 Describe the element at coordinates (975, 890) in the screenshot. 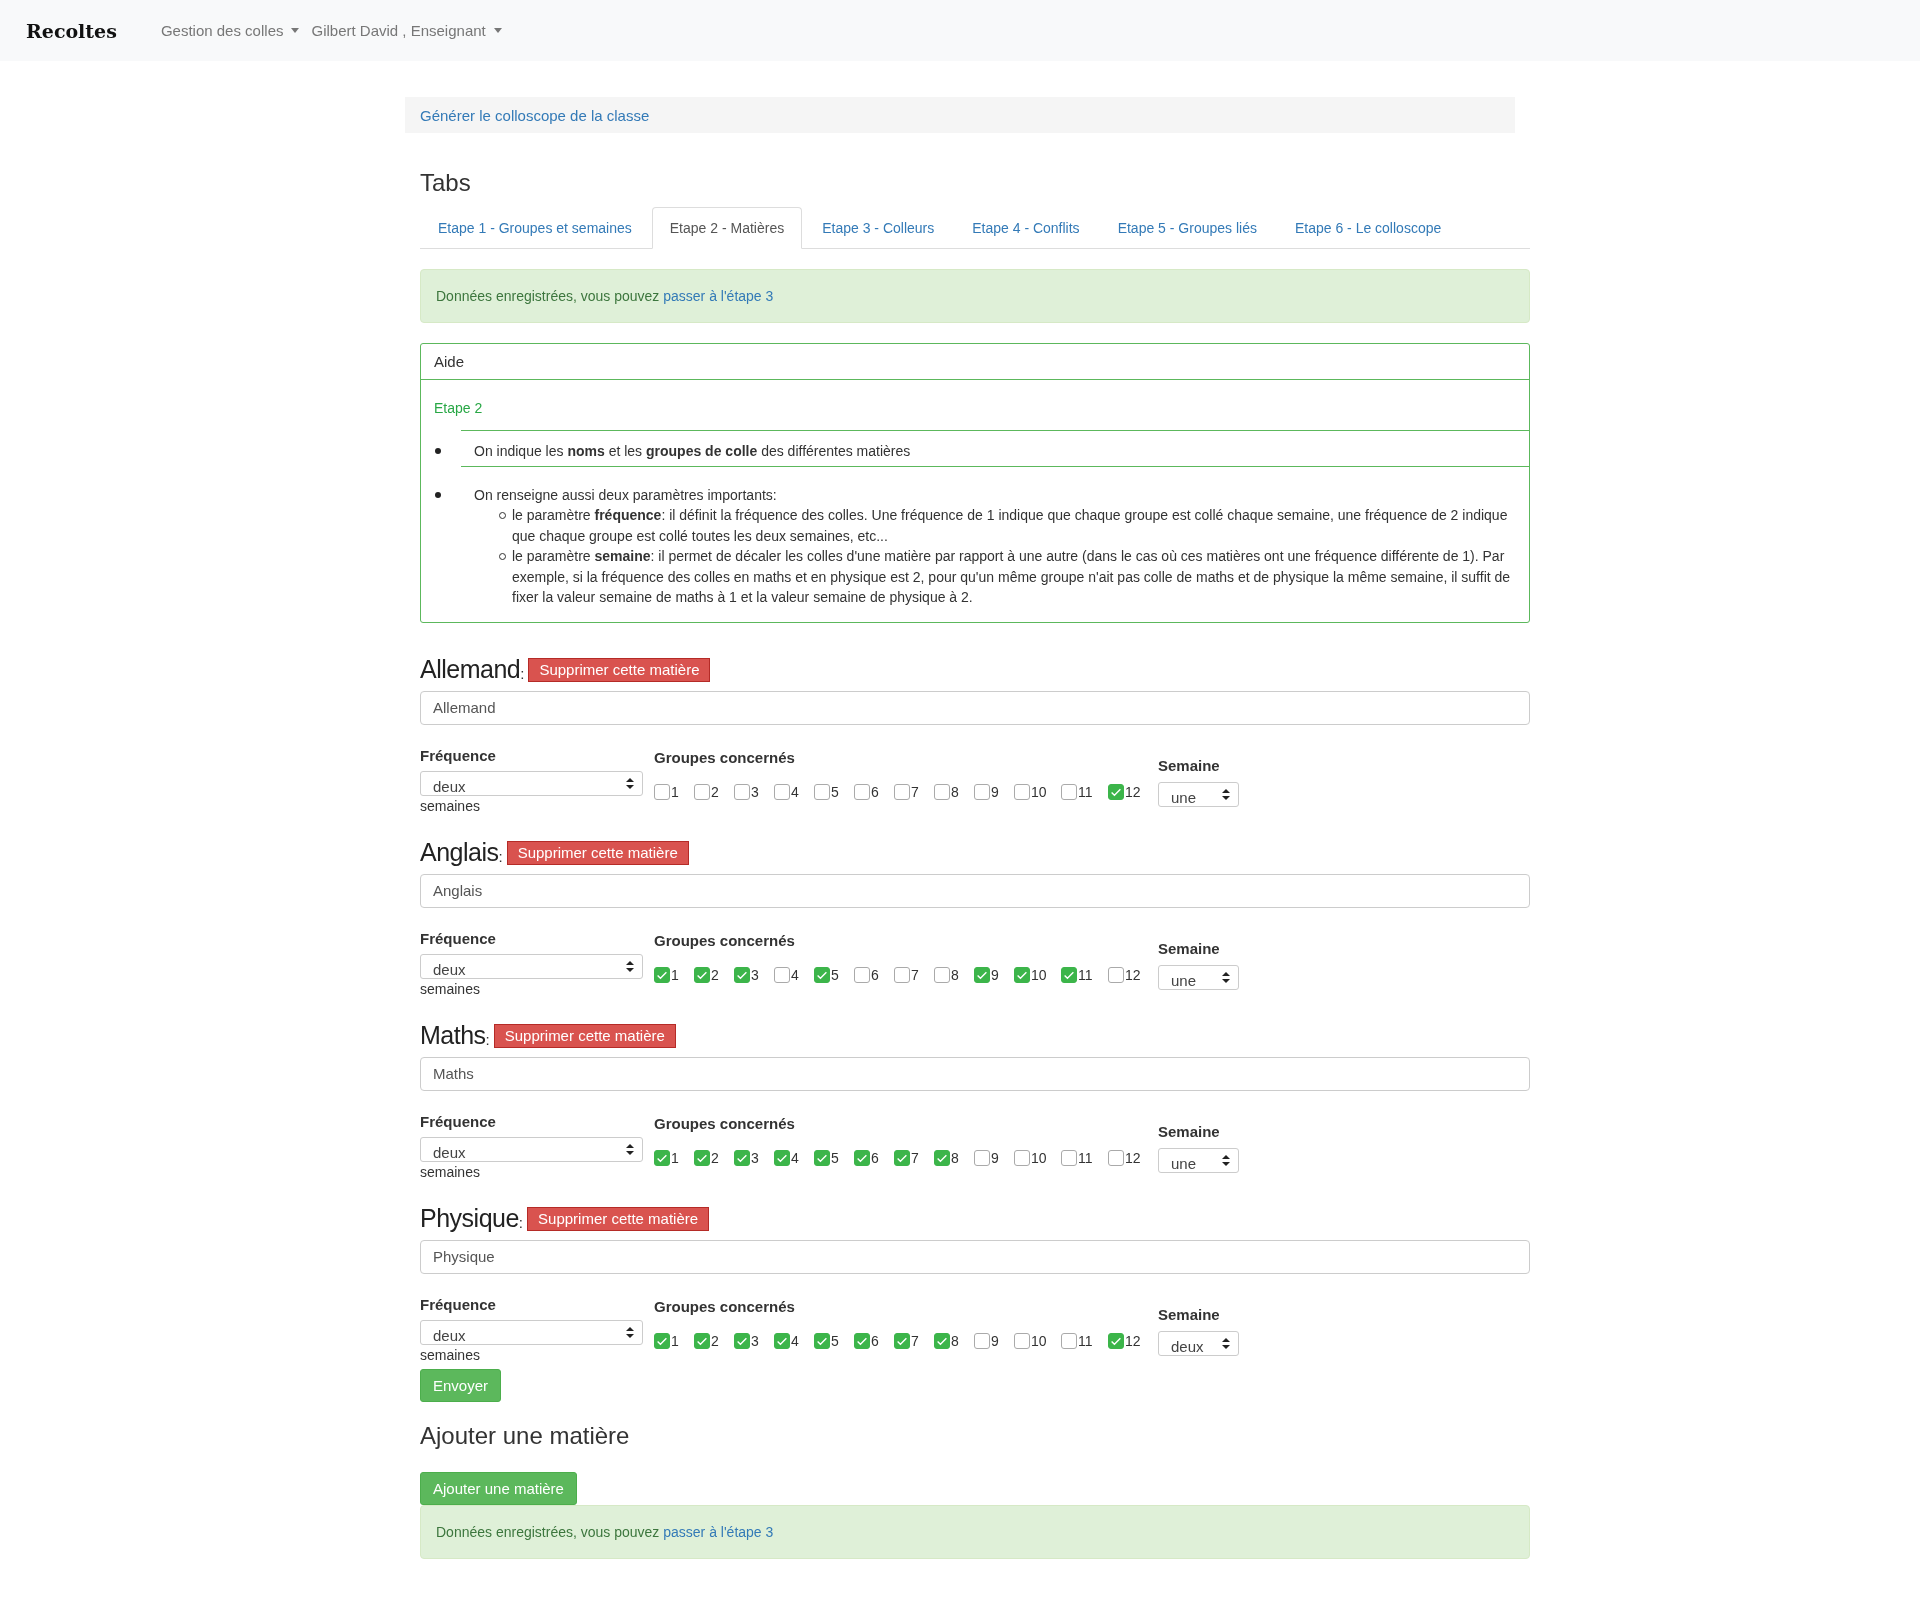

I see `name-field: Anglais` at that location.